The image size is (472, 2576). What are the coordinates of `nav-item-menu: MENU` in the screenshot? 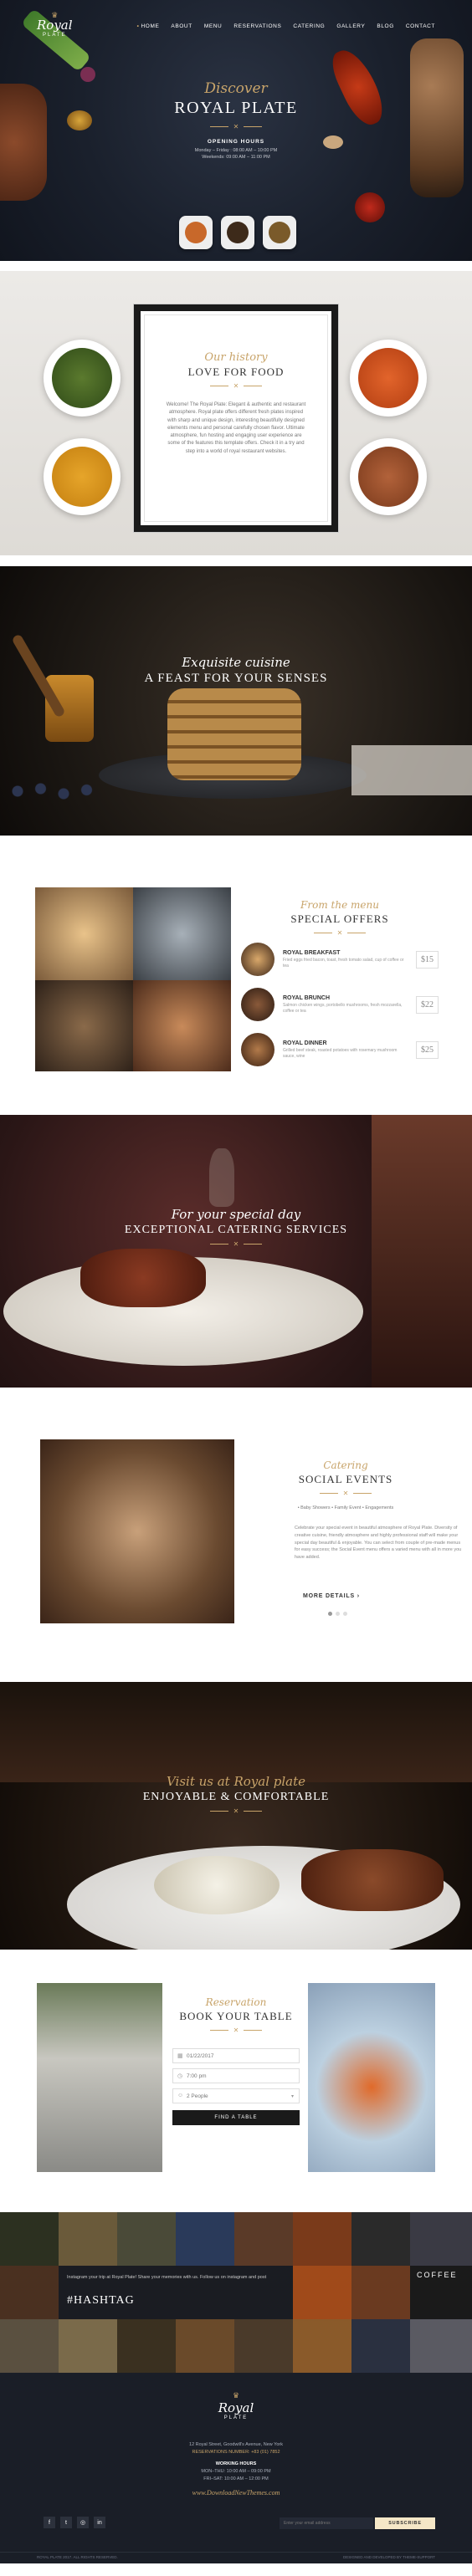 It's located at (213, 26).